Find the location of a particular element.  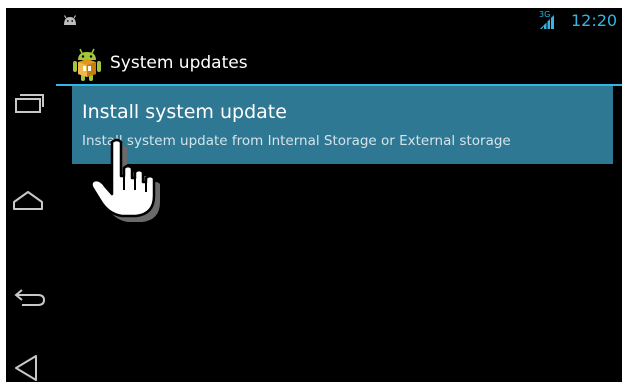

system-update-app-icon is located at coordinates (87, 67).